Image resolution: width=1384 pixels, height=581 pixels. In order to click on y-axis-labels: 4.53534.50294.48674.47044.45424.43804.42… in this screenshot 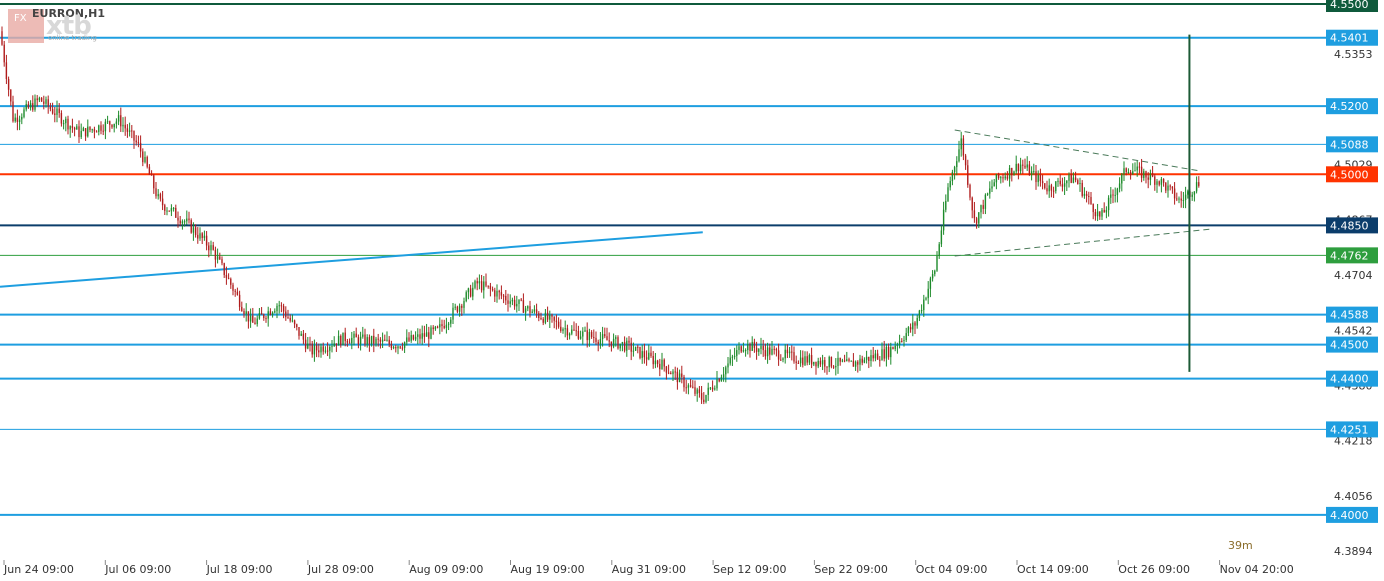, I will do `click(1353, 303)`.